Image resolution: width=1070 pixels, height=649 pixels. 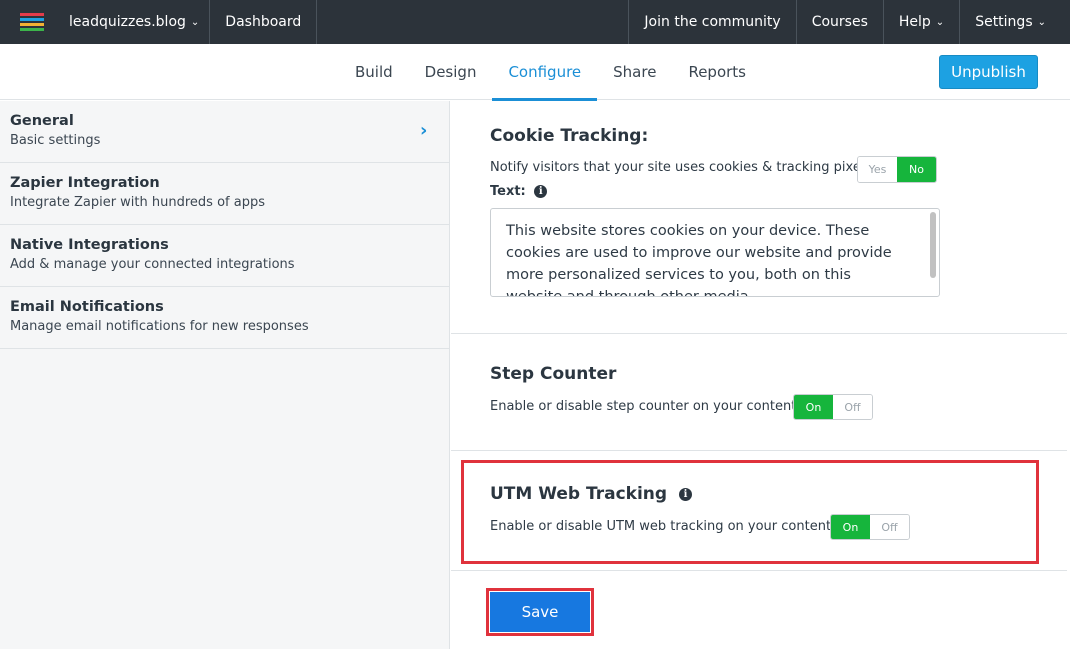 I want to click on sidebar-item-subtitle: Basic settings, so click(x=55, y=140).